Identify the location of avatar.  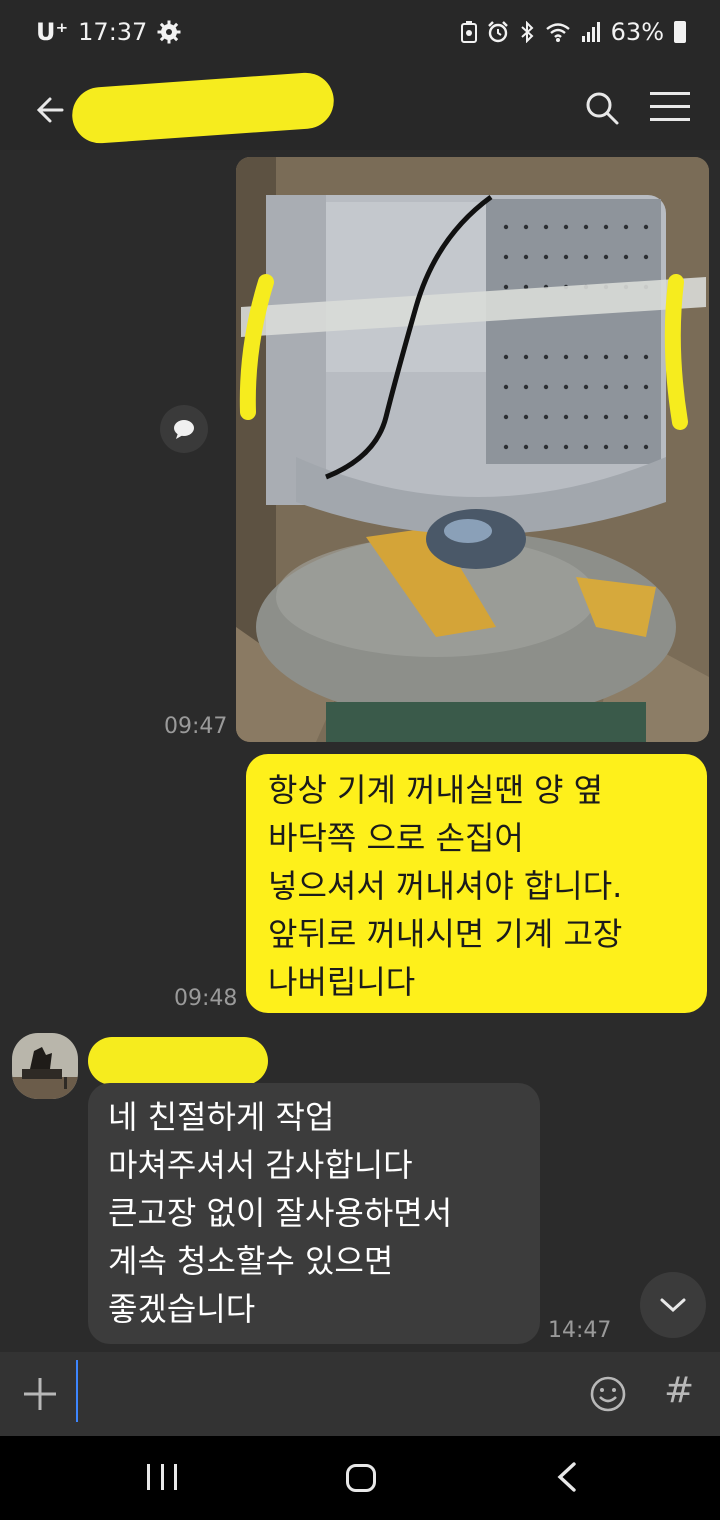
(45, 1066).